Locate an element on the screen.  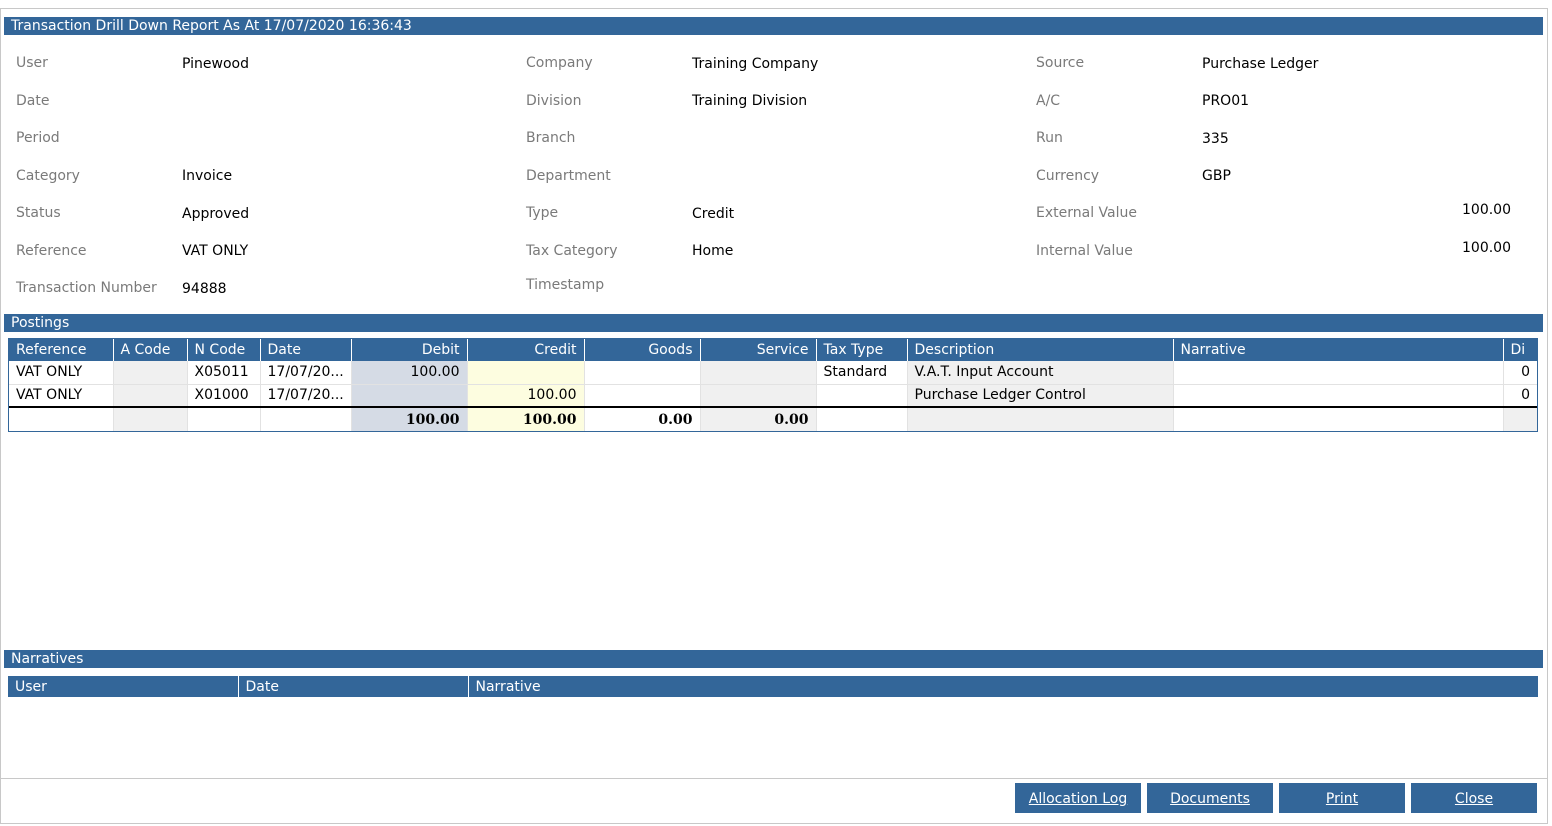
total-service: 0.00 is located at coordinates (758, 418).